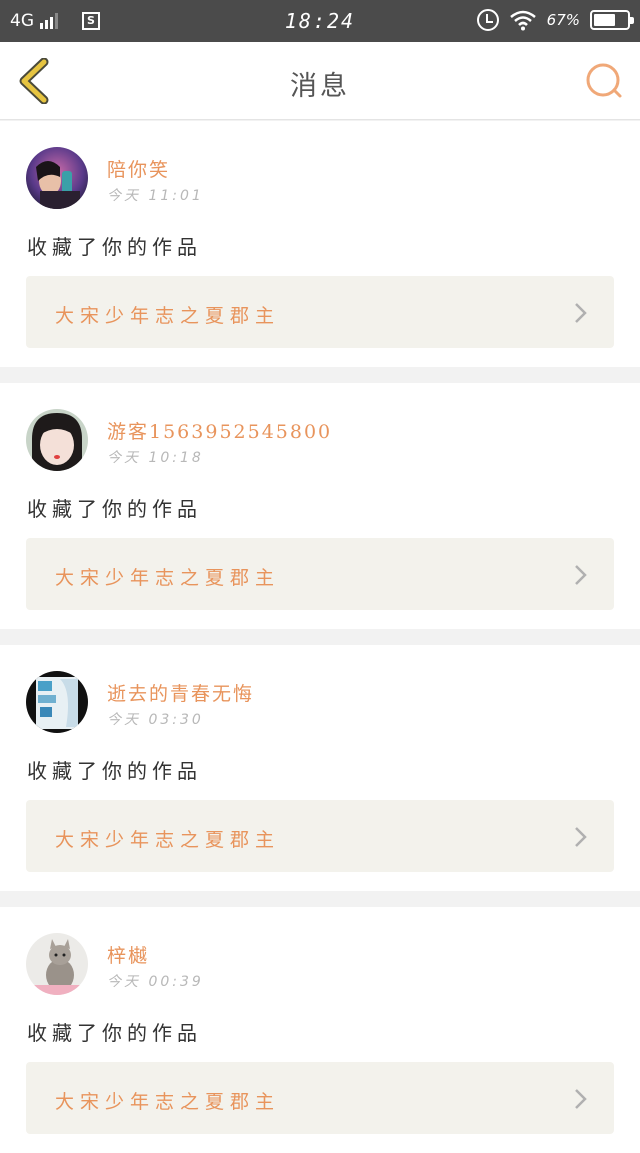  I want to click on username: 逝去的青春无悔, so click(180, 692).